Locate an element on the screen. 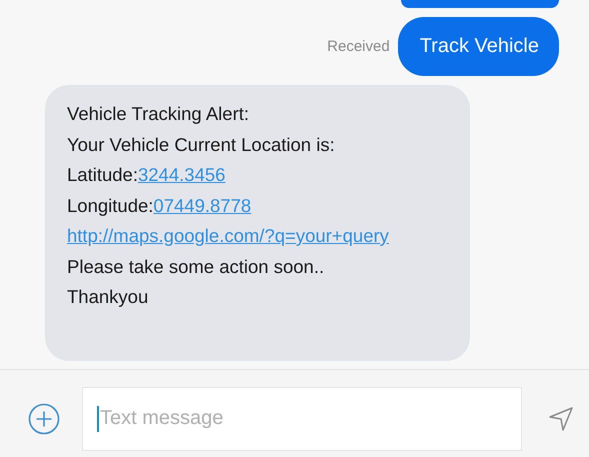  message-link: 07449.8778 is located at coordinates (202, 205).